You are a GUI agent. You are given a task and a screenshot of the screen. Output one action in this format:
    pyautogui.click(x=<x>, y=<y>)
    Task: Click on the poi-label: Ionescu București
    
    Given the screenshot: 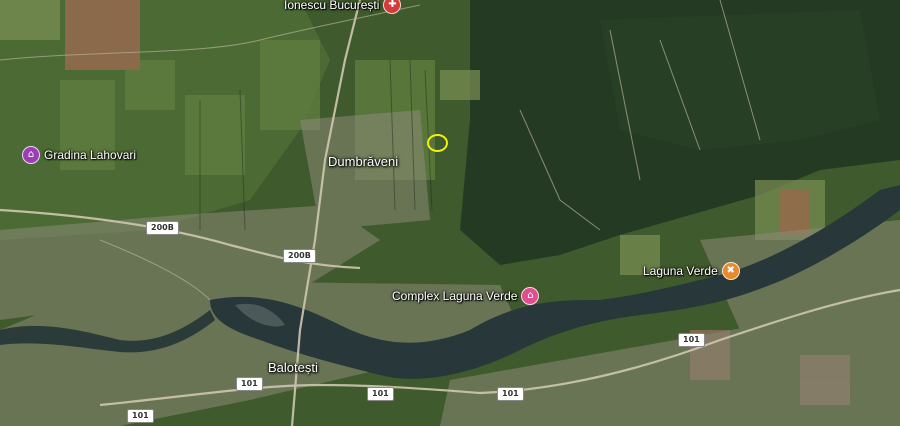 What is the action you would take?
    pyautogui.click(x=332, y=6)
    